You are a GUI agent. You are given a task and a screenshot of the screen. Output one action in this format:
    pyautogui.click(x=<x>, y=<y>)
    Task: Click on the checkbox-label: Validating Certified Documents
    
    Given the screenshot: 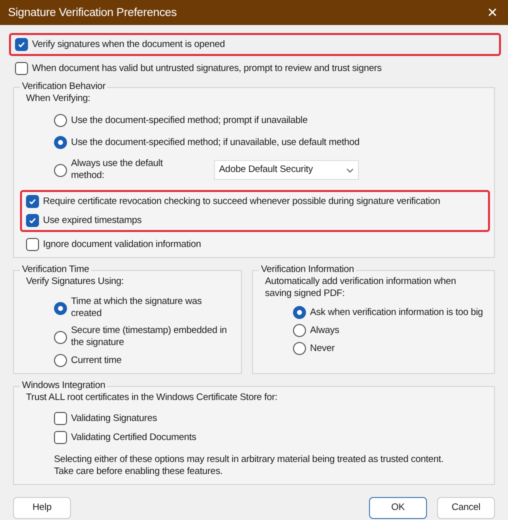 What is the action you would take?
    pyautogui.click(x=133, y=438)
    